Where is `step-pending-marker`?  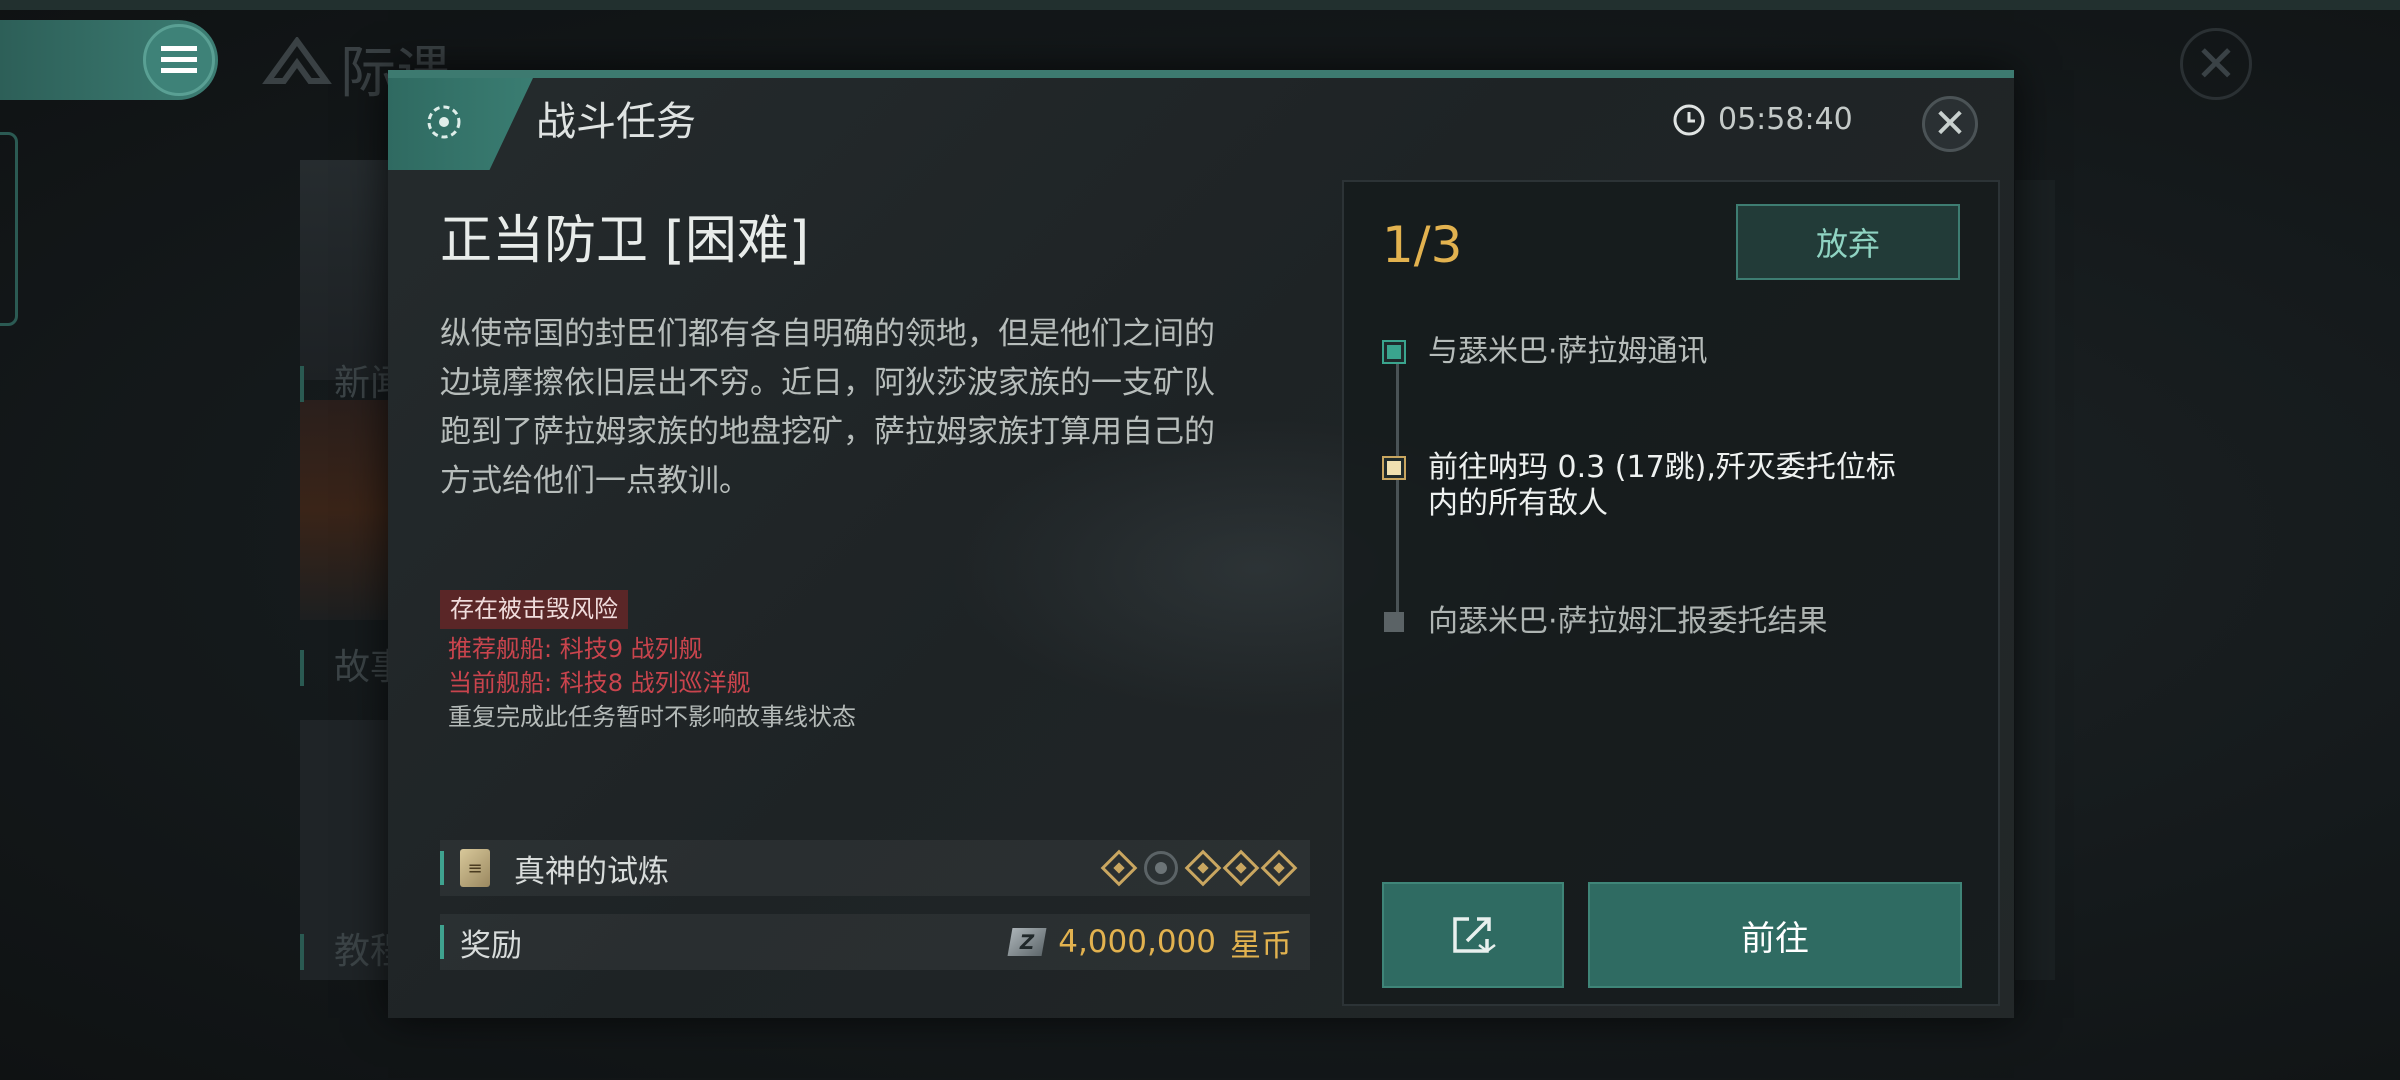
step-pending-marker is located at coordinates (1394, 622).